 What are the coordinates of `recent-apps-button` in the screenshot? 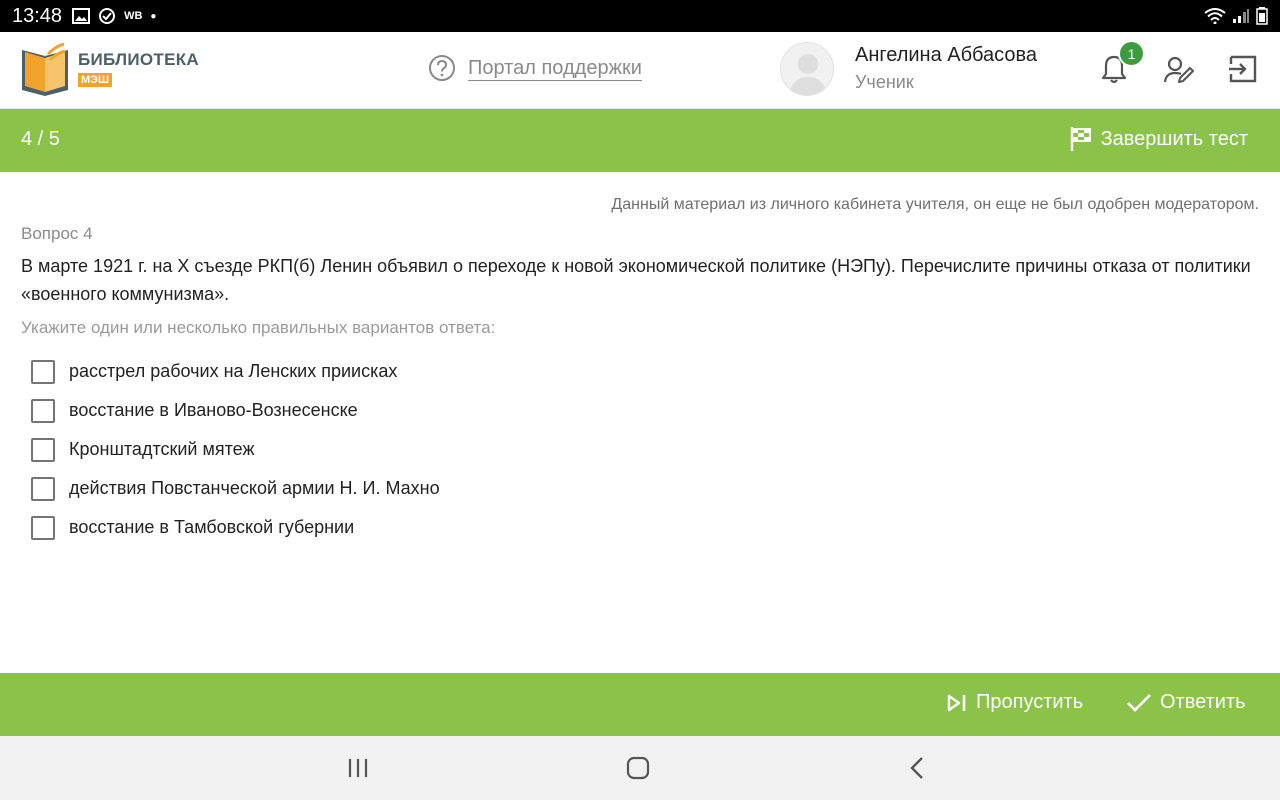 It's located at (358, 770).